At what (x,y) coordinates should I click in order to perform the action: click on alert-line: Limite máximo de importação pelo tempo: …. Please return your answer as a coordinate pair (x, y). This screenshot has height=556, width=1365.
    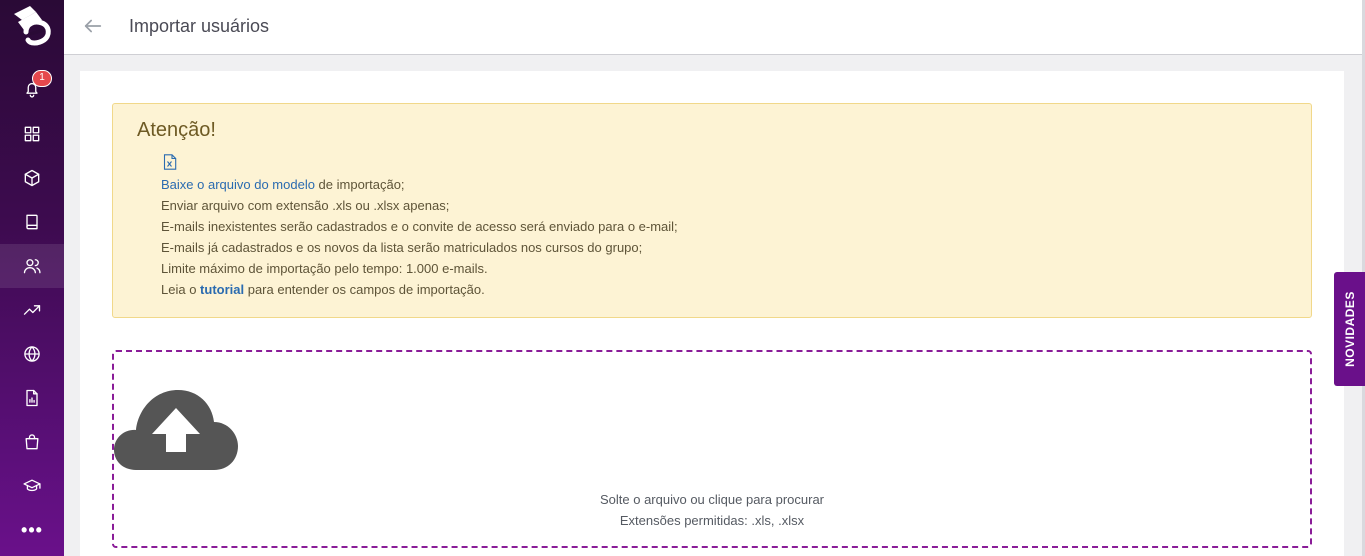
    Looking at the image, I should click on (324, 268).